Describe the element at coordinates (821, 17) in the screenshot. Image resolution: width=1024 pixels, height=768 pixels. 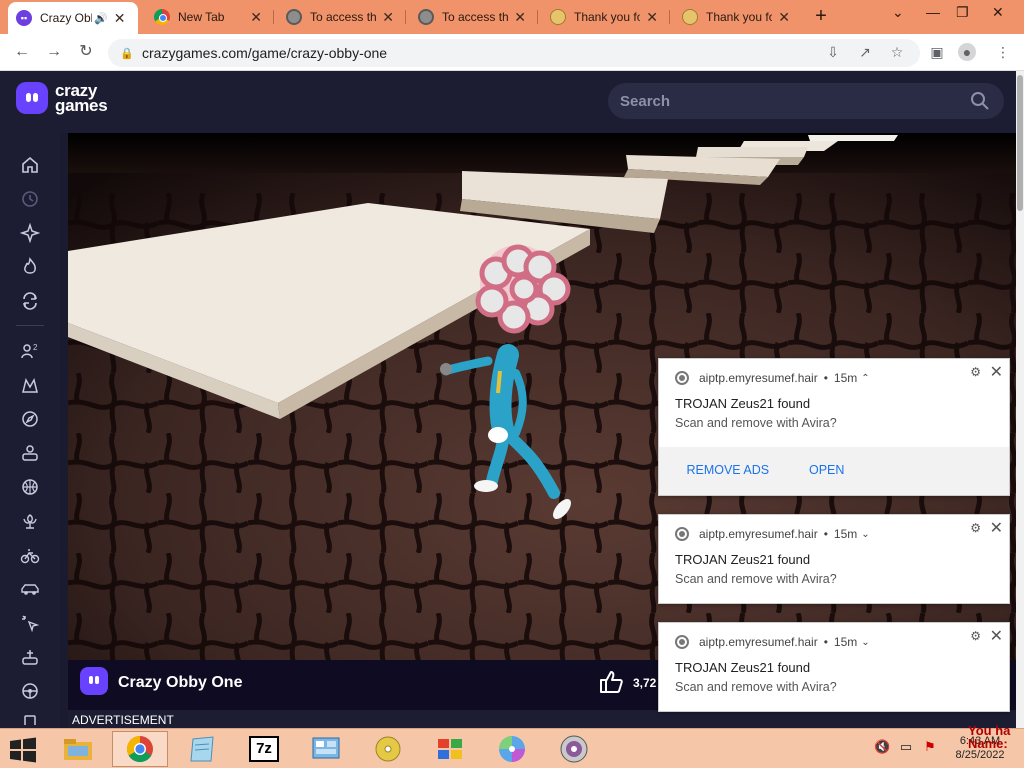
I see `new-tab-button: +` at that location.